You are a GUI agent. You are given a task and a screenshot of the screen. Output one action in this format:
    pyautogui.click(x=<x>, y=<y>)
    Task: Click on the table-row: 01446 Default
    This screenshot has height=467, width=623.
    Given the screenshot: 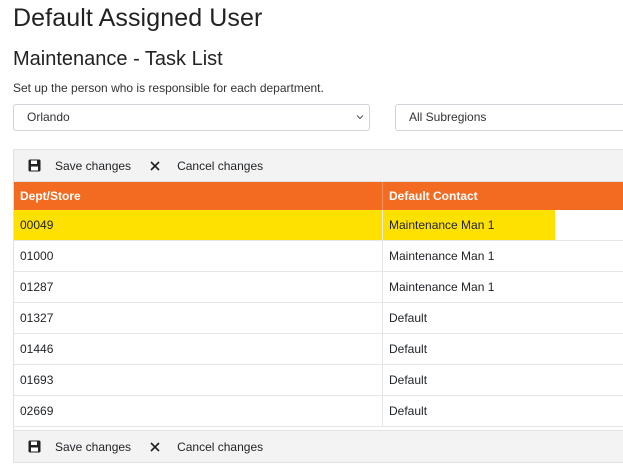 What is the action you would take?
    pyautogui.click(x=318, y=349)
    